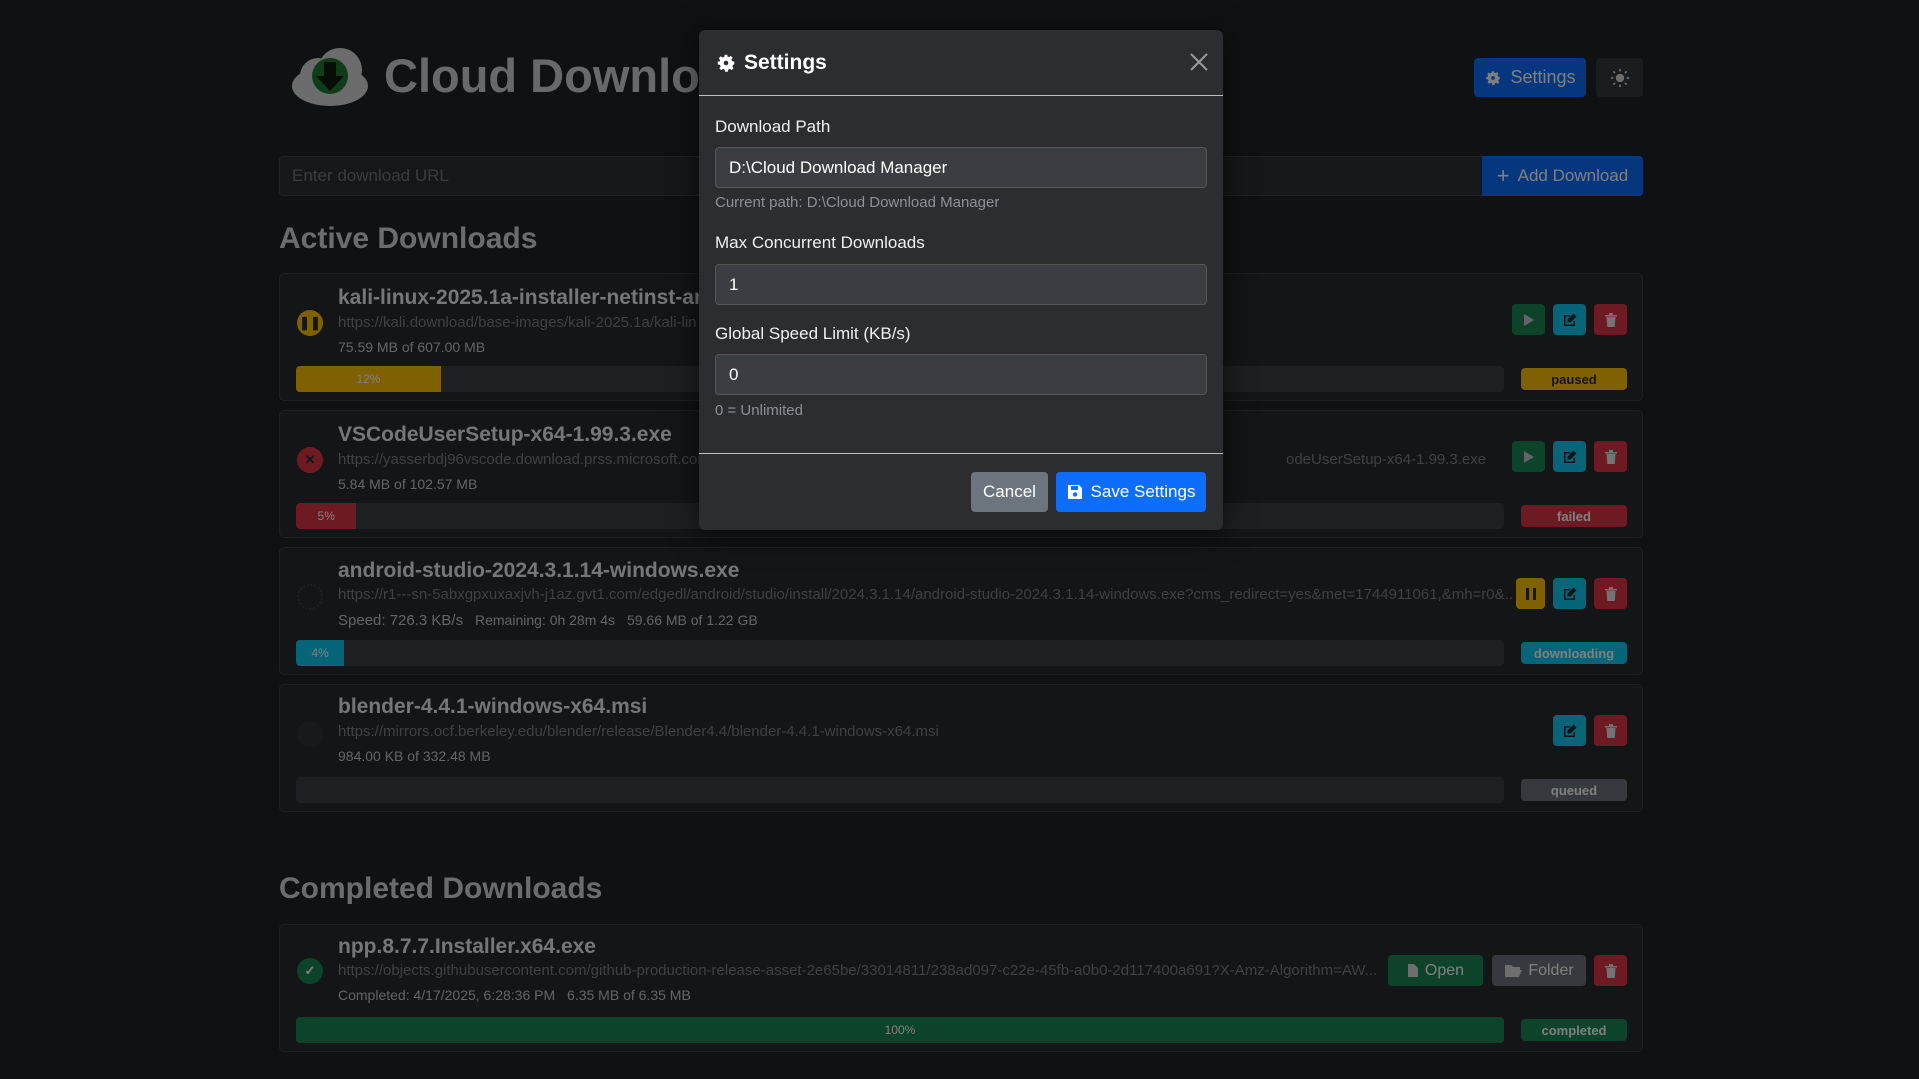 The image size is (1919, 1079). I want to click on speed-limit-help: 0 = Unlimited, so click(759, 410).